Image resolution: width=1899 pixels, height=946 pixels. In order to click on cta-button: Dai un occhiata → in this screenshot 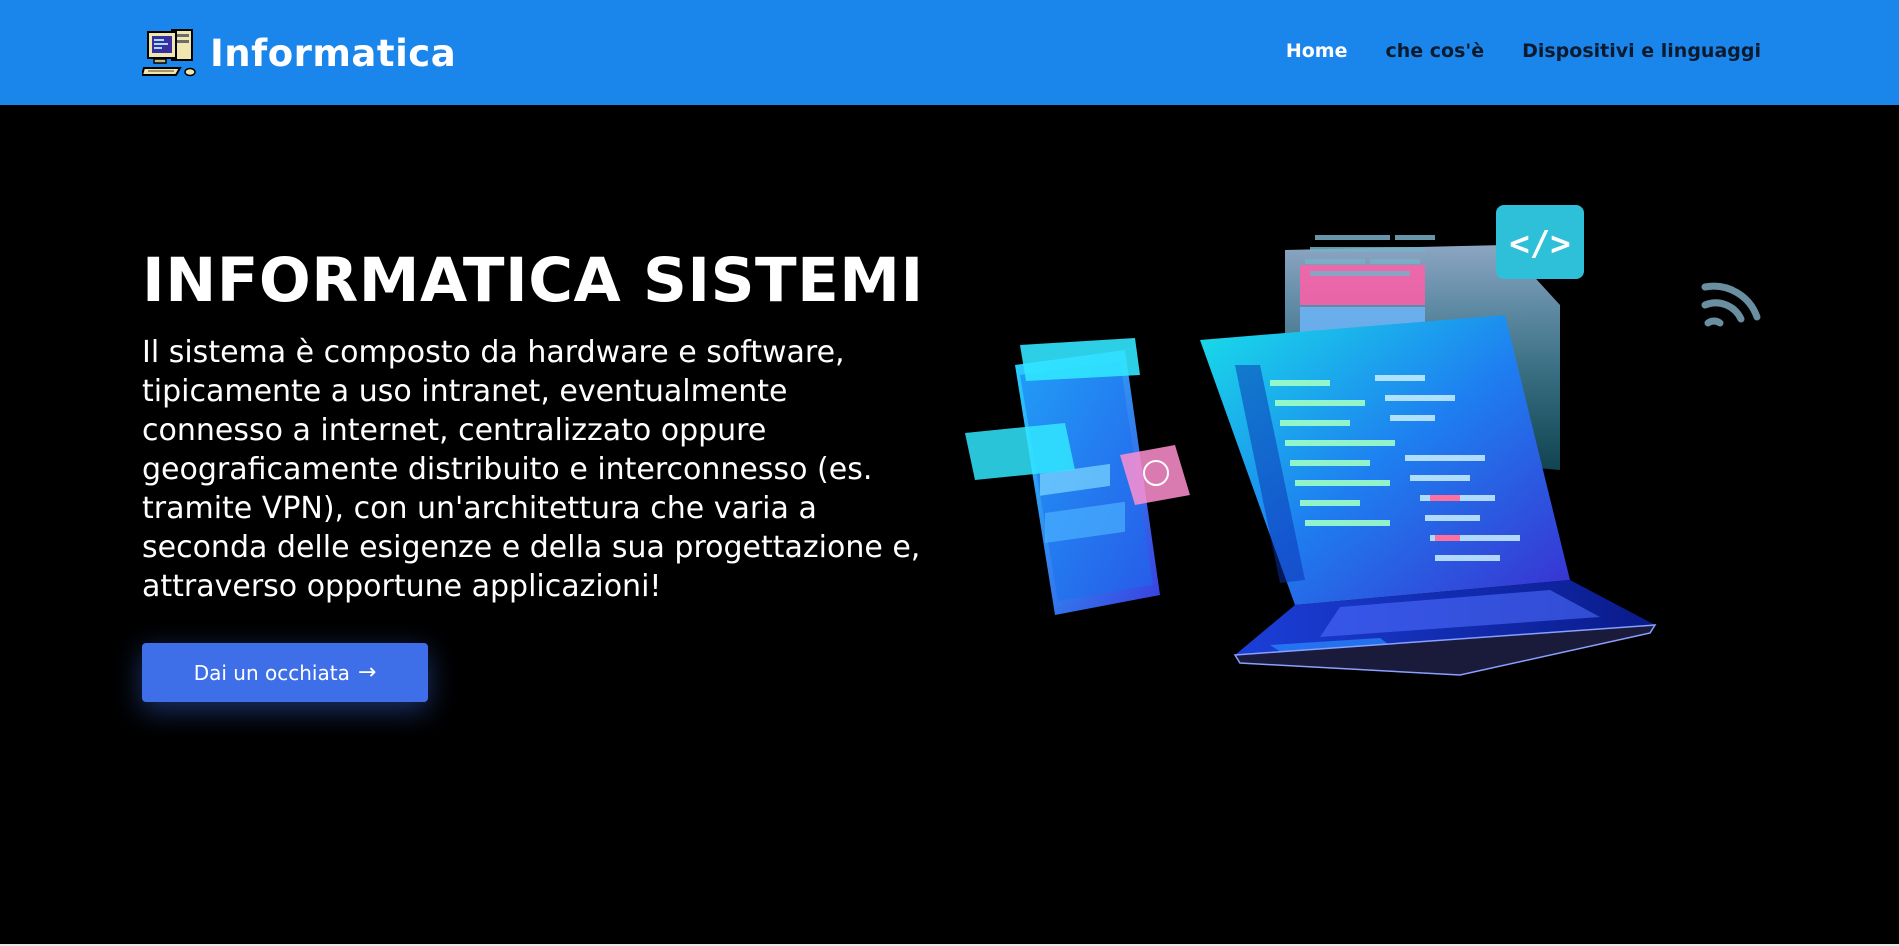, I will do `click(285, 672)`.